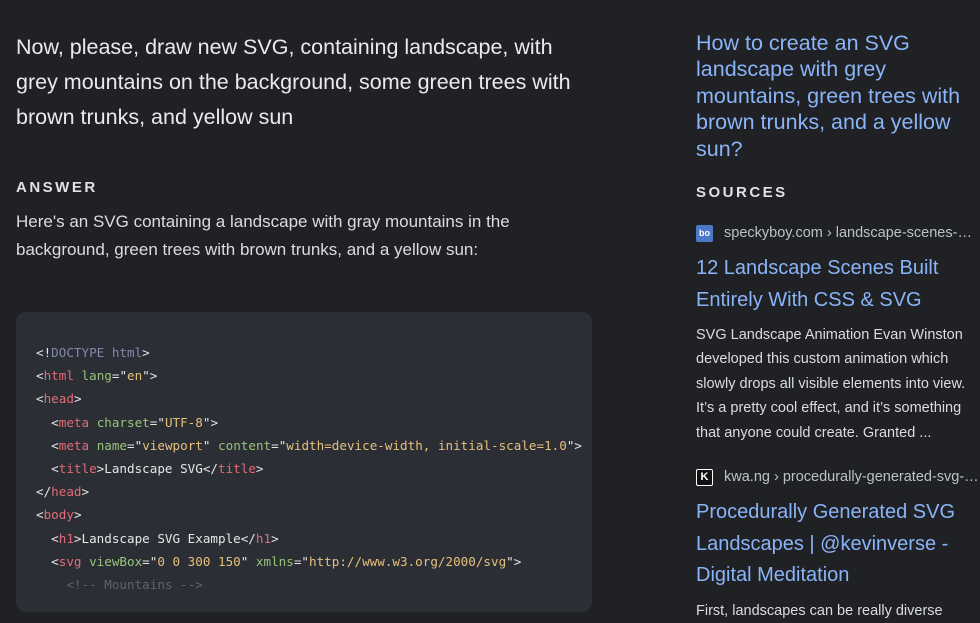  I want to click on source-snippet: First, landscapes can be really diverse, so click(819, 610).